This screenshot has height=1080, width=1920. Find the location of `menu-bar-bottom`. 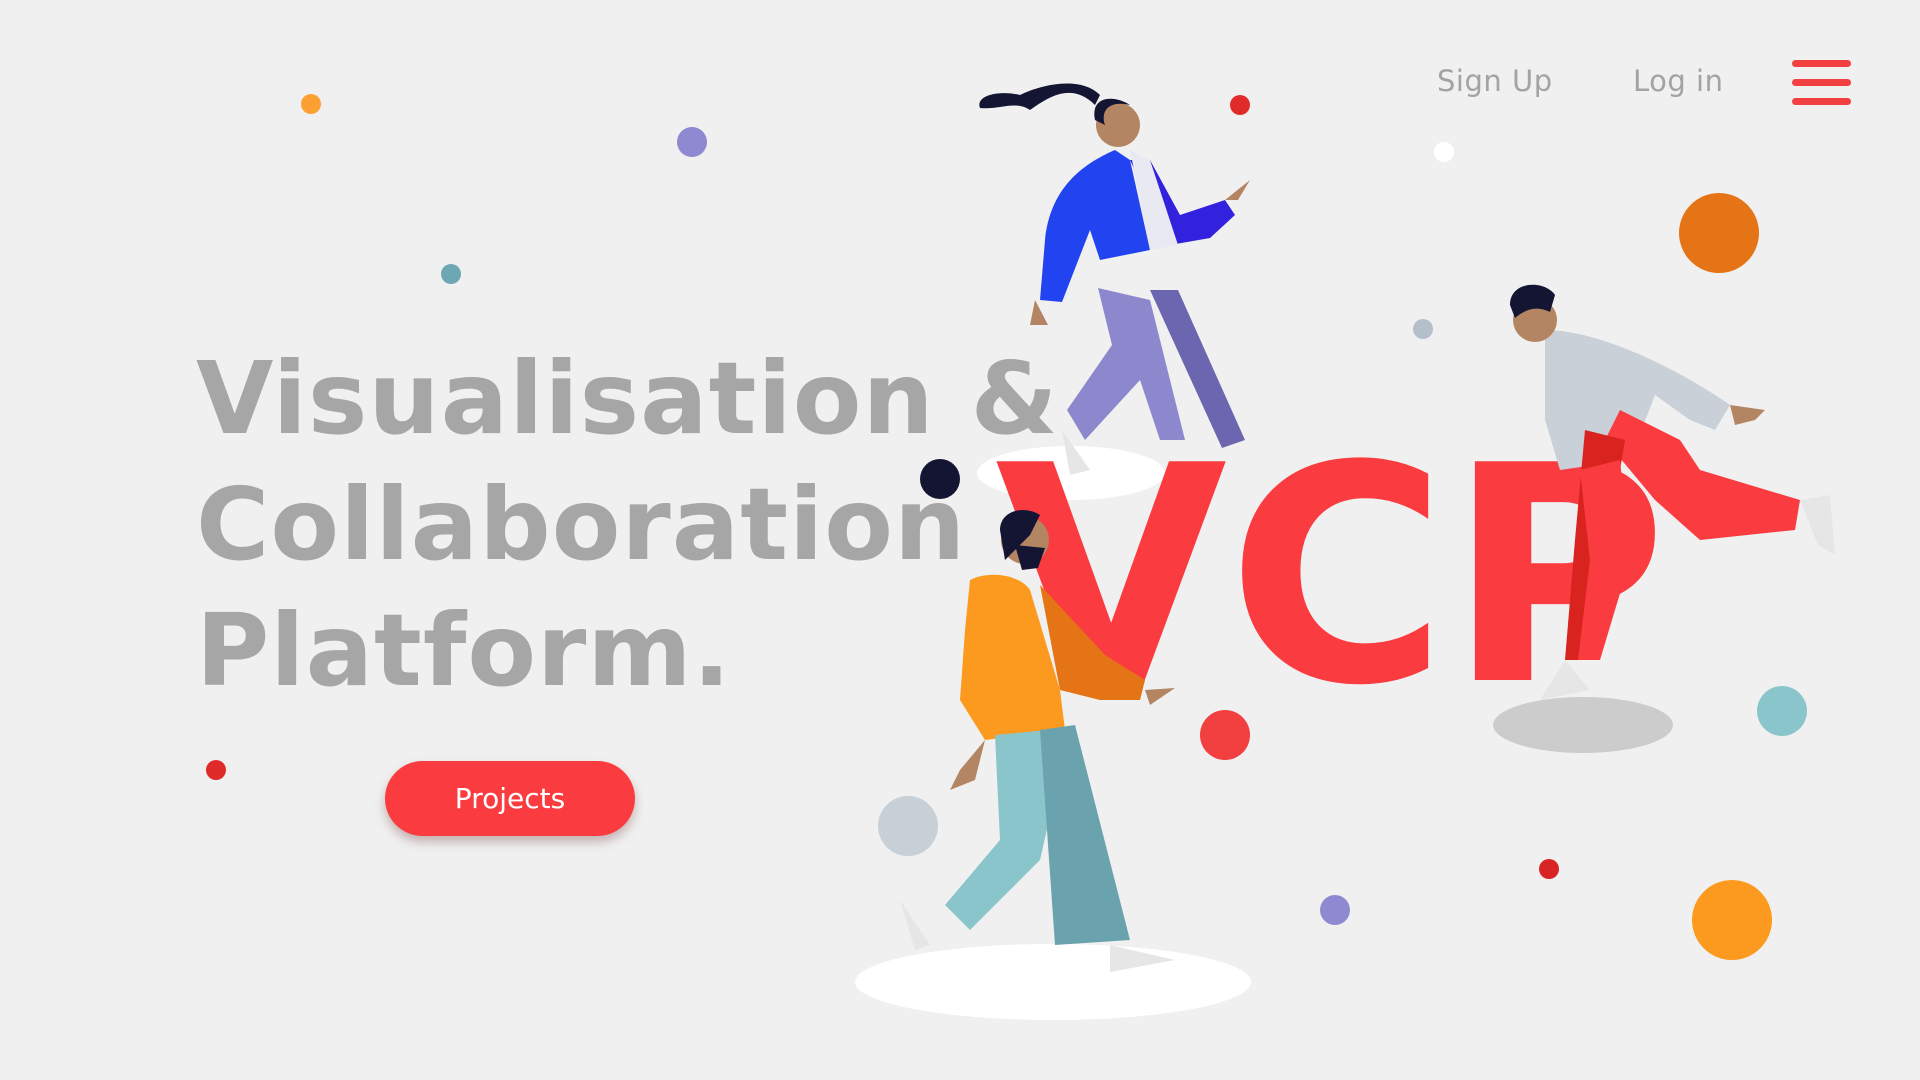

menu-bar-bottom is located at coordinates (1821, 101).